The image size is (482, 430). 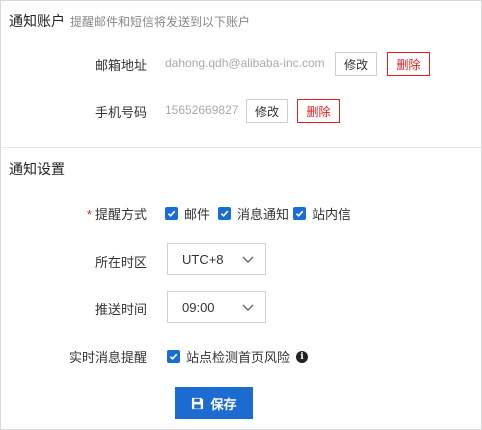 I want to click on timezone-select: UTC+8, so click(x=216, y=259).